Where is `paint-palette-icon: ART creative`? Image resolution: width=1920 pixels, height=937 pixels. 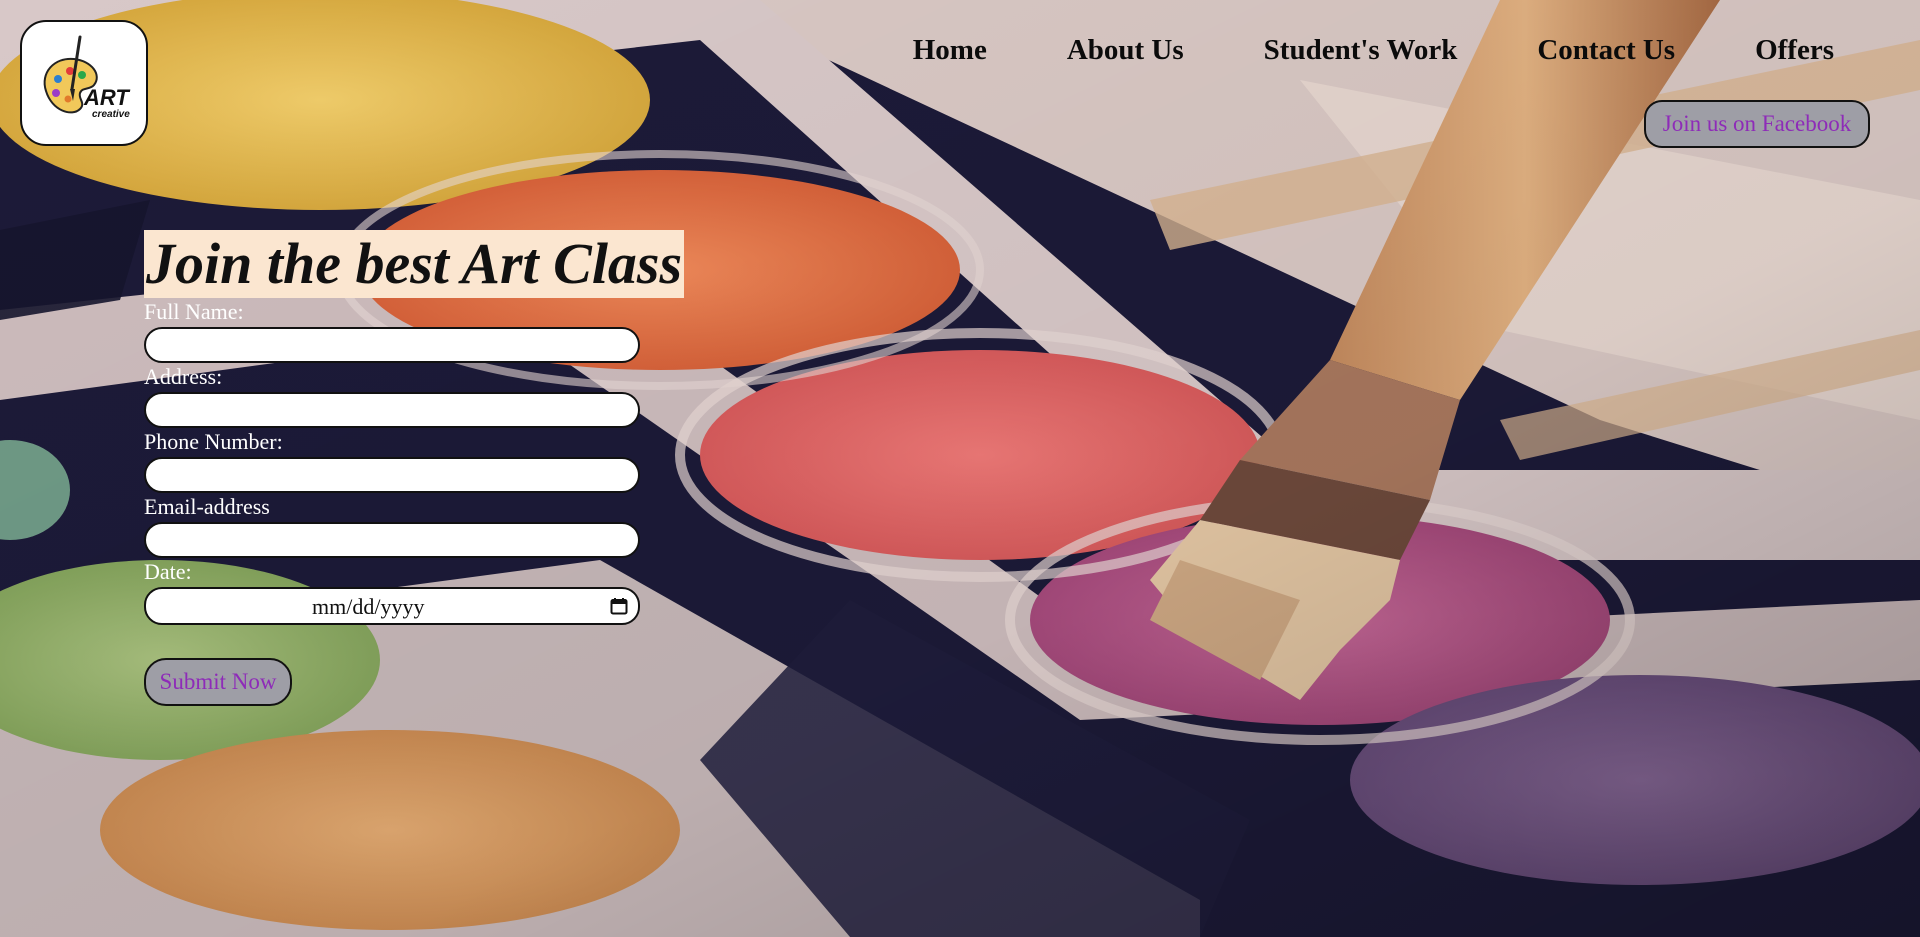 paint-palette-icon: ART creative is located at coordinates (86, 77).